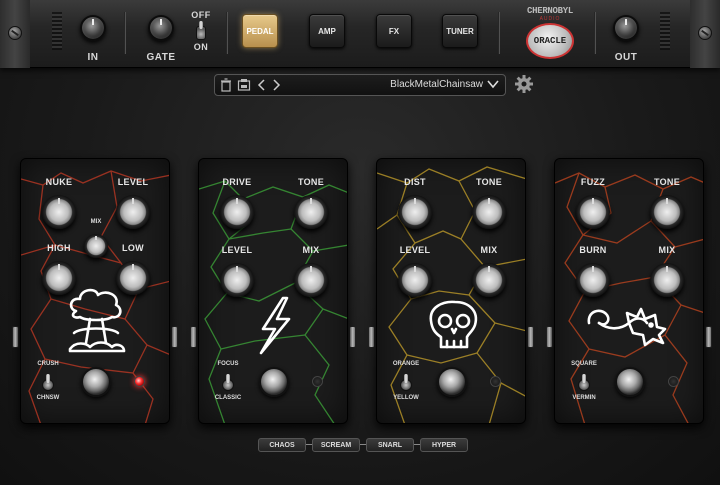 This screenshot has width=720, height=485. What do you see at coordinates (460, 31) in the screenshot?
I see `tab-tuner: TUNER` at bounding box center [460, 31].